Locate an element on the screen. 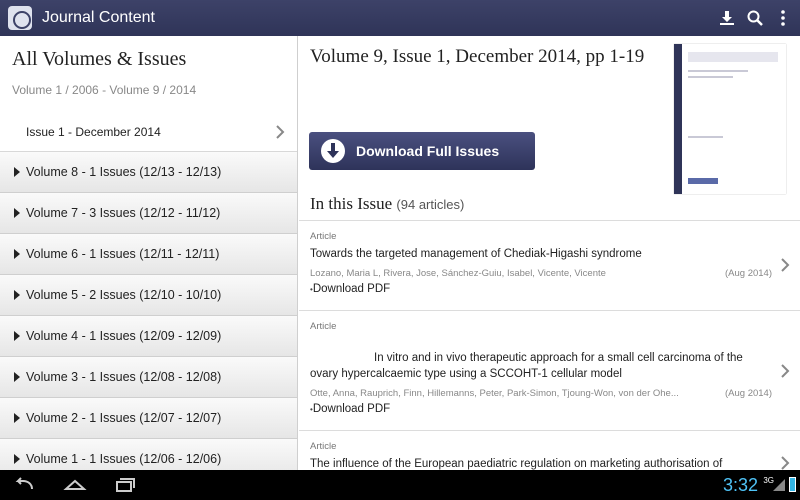 This screenshot has height=500, width=800. volume-label: Volume 6 - 1 Issues (12/11 - 12/11) is located at coordinates (123, 254).